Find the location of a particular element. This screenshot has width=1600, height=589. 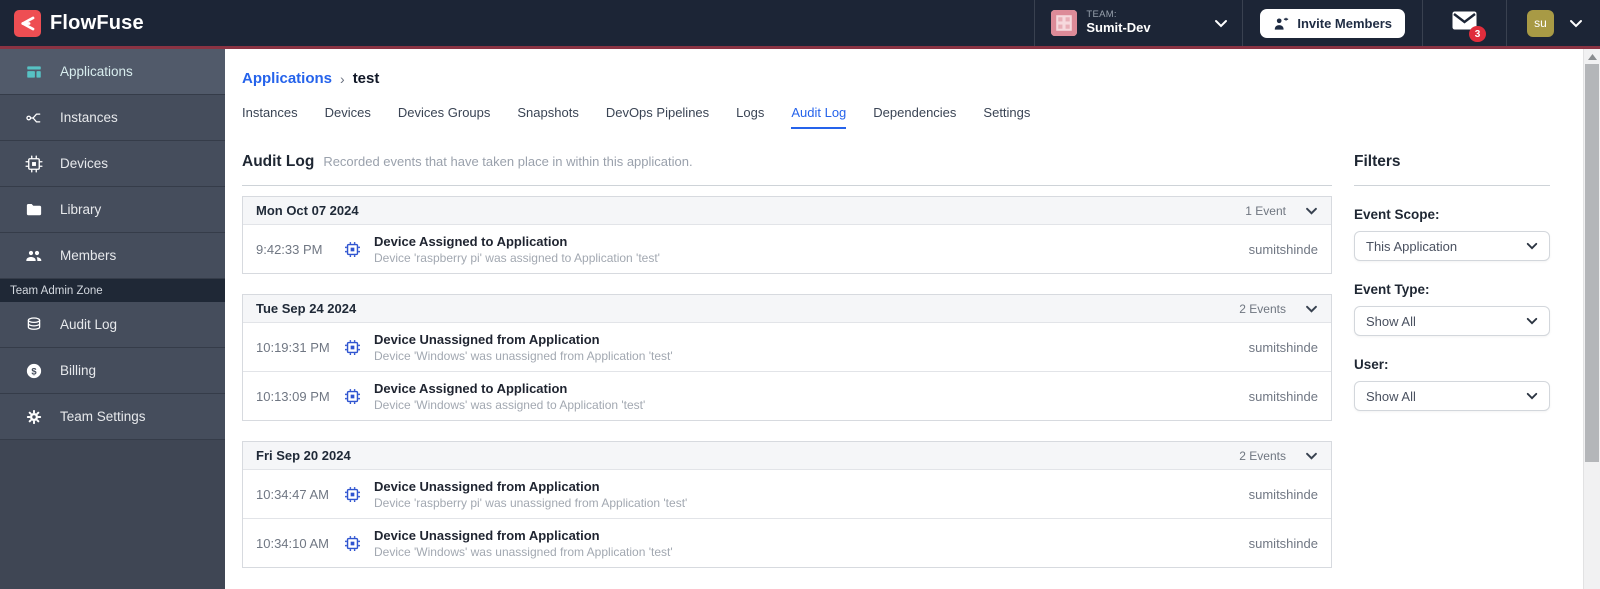

event-type-select: Show All is located at coordinates (1452, 321).